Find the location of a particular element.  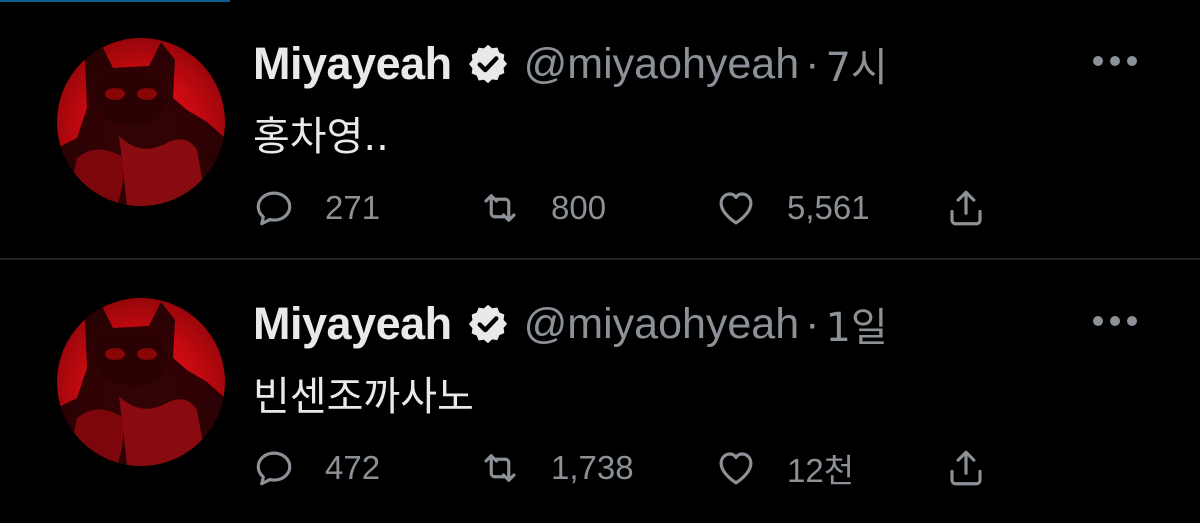

reply-button: 271 is located at coordinates (316, 208).